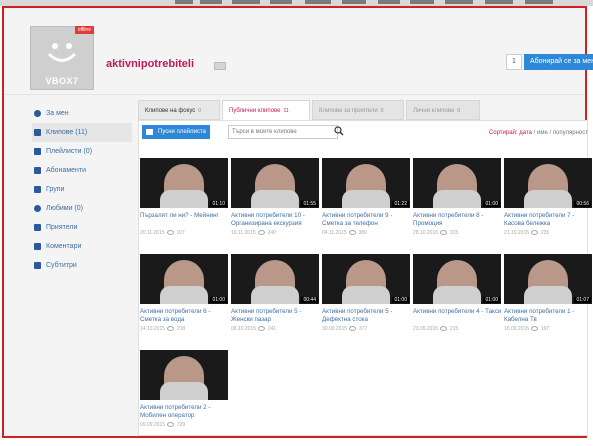 The image size is (593, 446). Describe the element at coordinates (62, 81) in the screenshot. I see `avatar-brand: VBOX7` at that location.